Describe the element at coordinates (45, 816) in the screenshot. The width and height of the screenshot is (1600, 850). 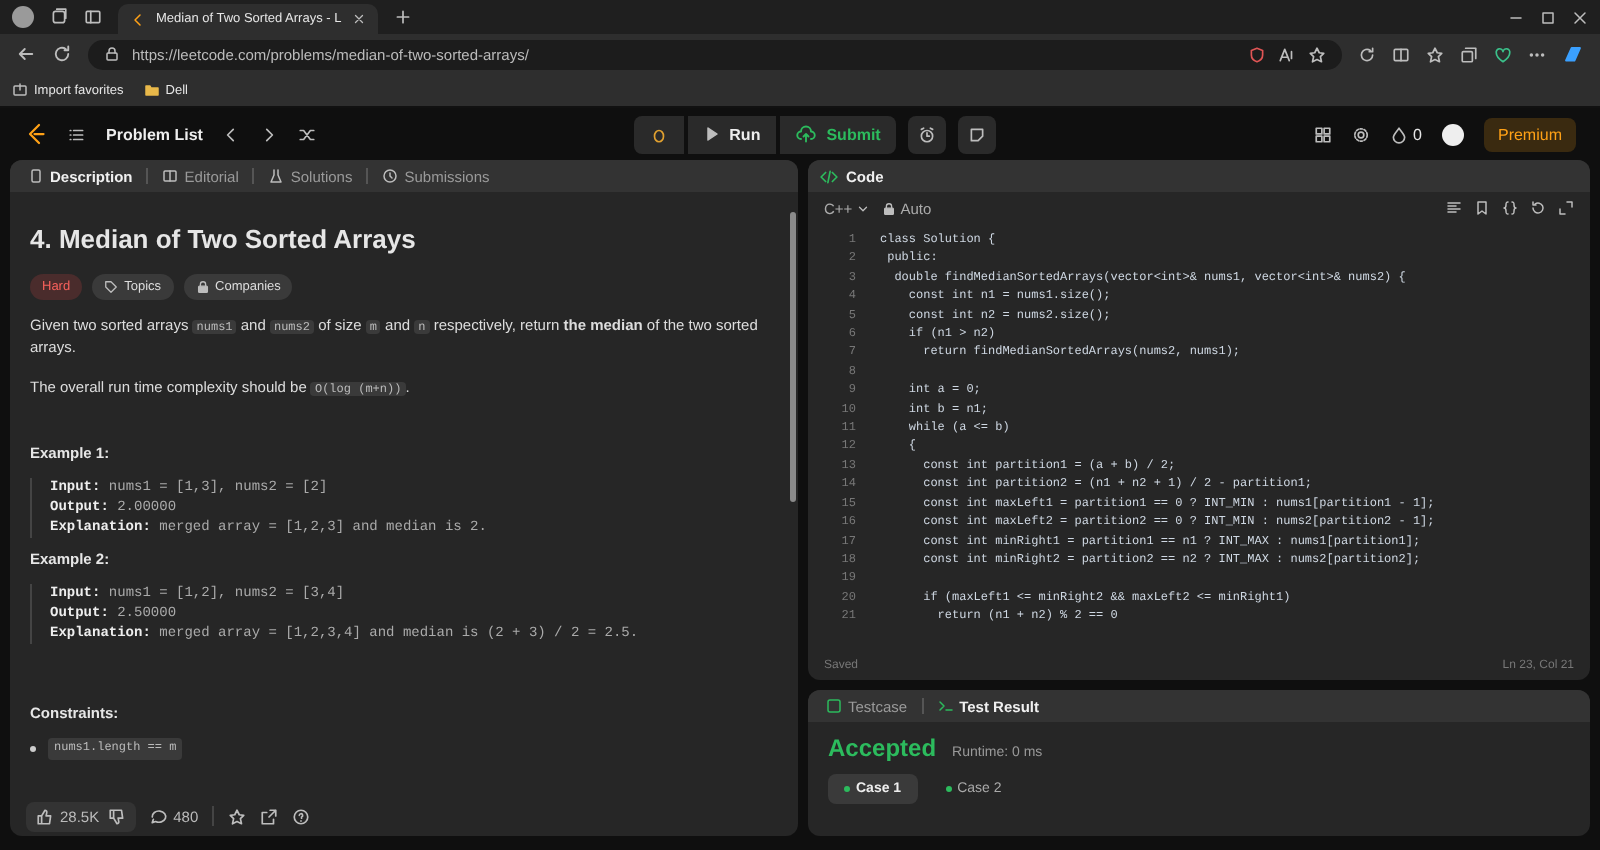
I see `thumbs-up-icon` at that location.